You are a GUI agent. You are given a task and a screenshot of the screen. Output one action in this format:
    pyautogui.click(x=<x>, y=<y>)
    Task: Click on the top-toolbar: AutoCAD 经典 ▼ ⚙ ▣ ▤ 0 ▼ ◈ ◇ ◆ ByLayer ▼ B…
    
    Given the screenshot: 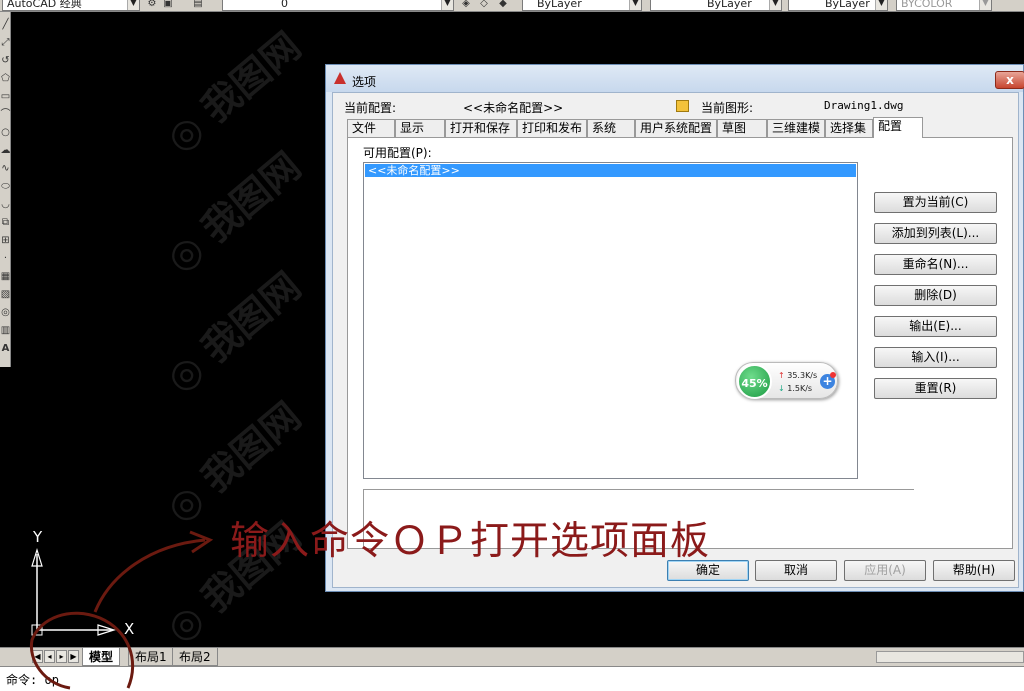 What is the action you would take?
    pyautogui.click(x=512, y=6)
    